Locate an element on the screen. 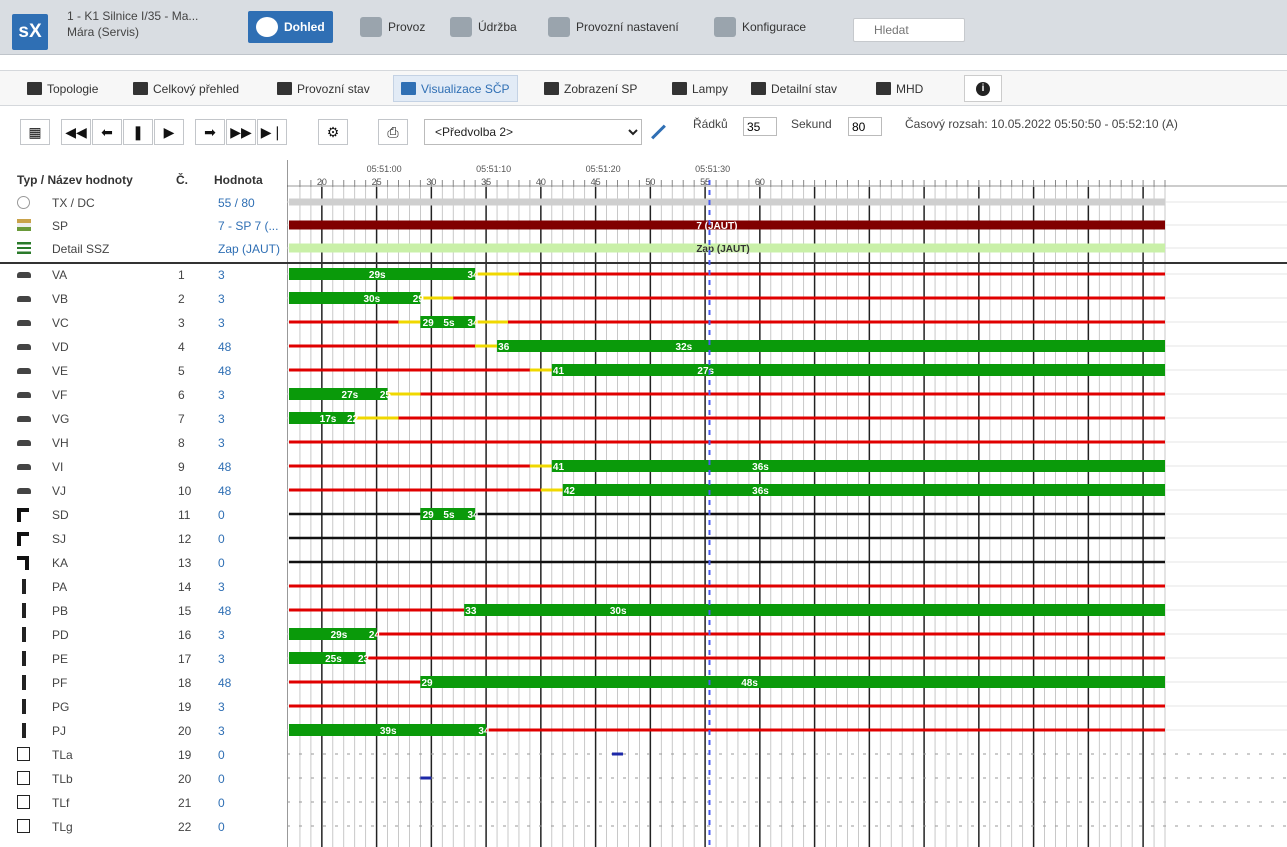 This screenshot has height=847, width=1287. app-logo: sX is located at coordinates (30, 32).